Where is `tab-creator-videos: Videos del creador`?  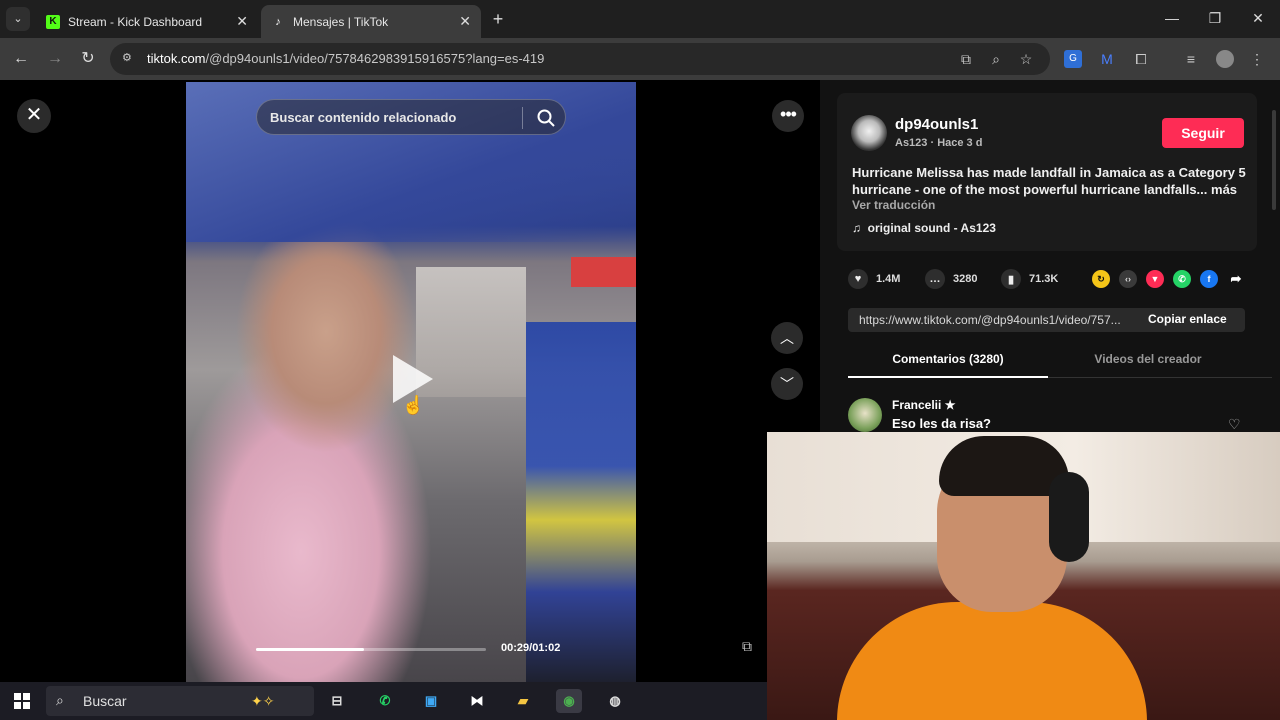
tab-creator-videos: Videos del creador is located at coordinates (1148, 359).